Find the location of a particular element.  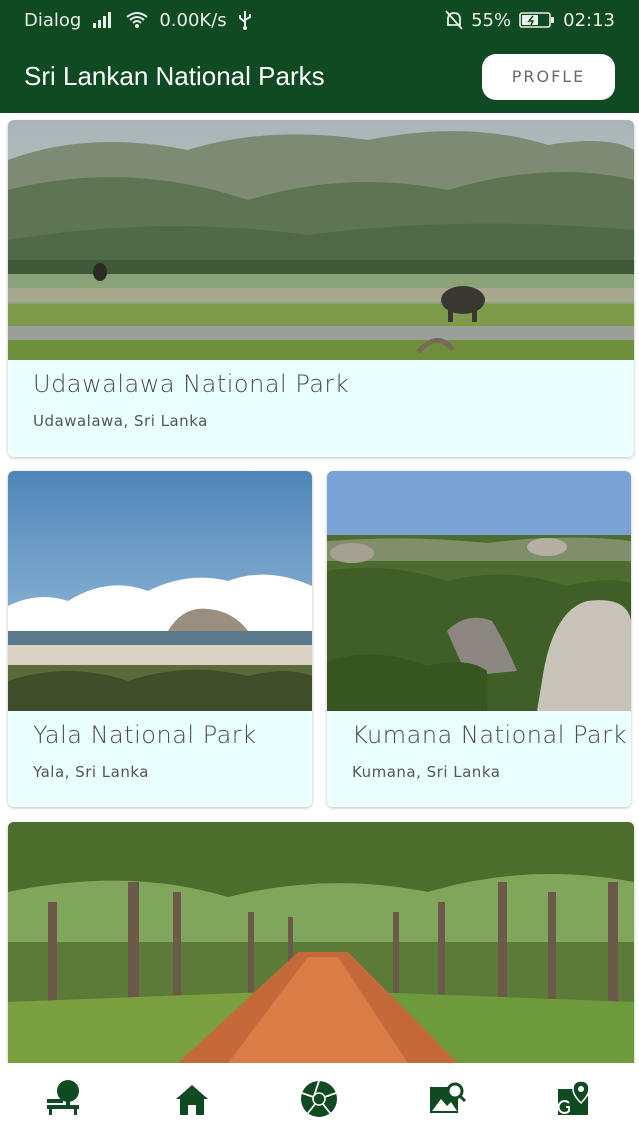

camera-shutter-icon is located at coordinates (319, 1098).